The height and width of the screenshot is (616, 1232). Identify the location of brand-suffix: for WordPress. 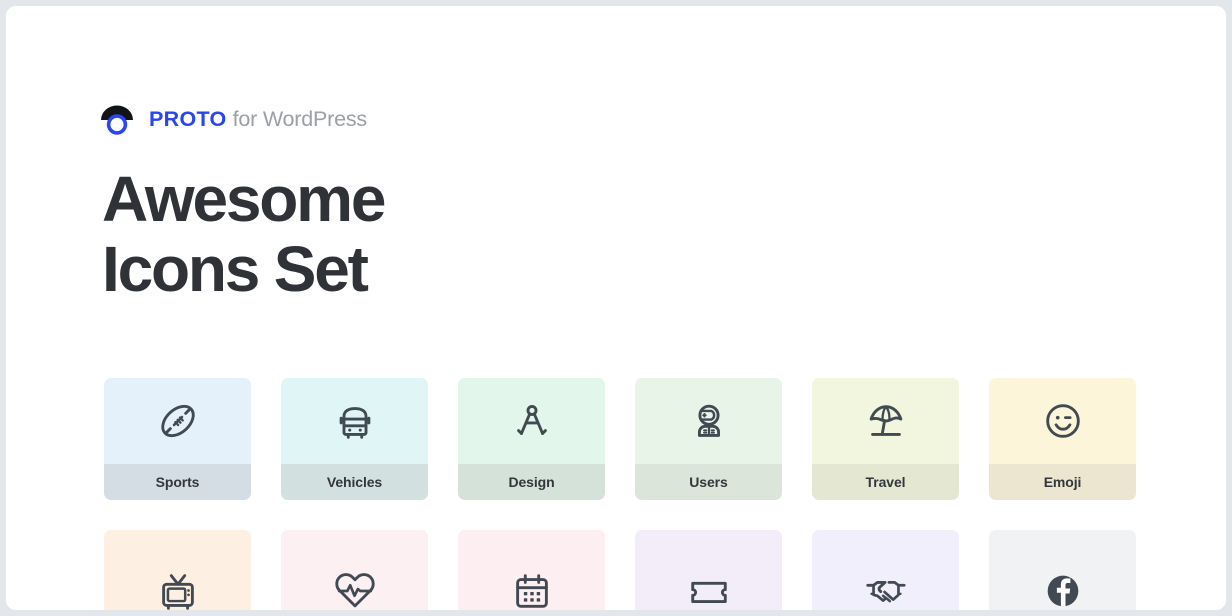
(300, 119).